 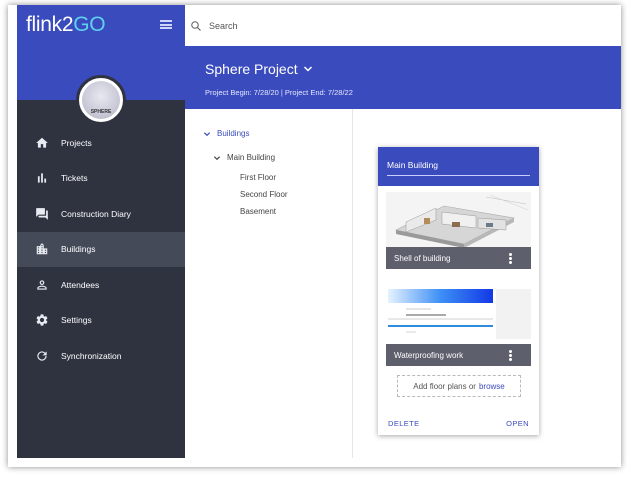 I want to click on tile-label-text: Waterproofing work, so click(x=429, y=355).